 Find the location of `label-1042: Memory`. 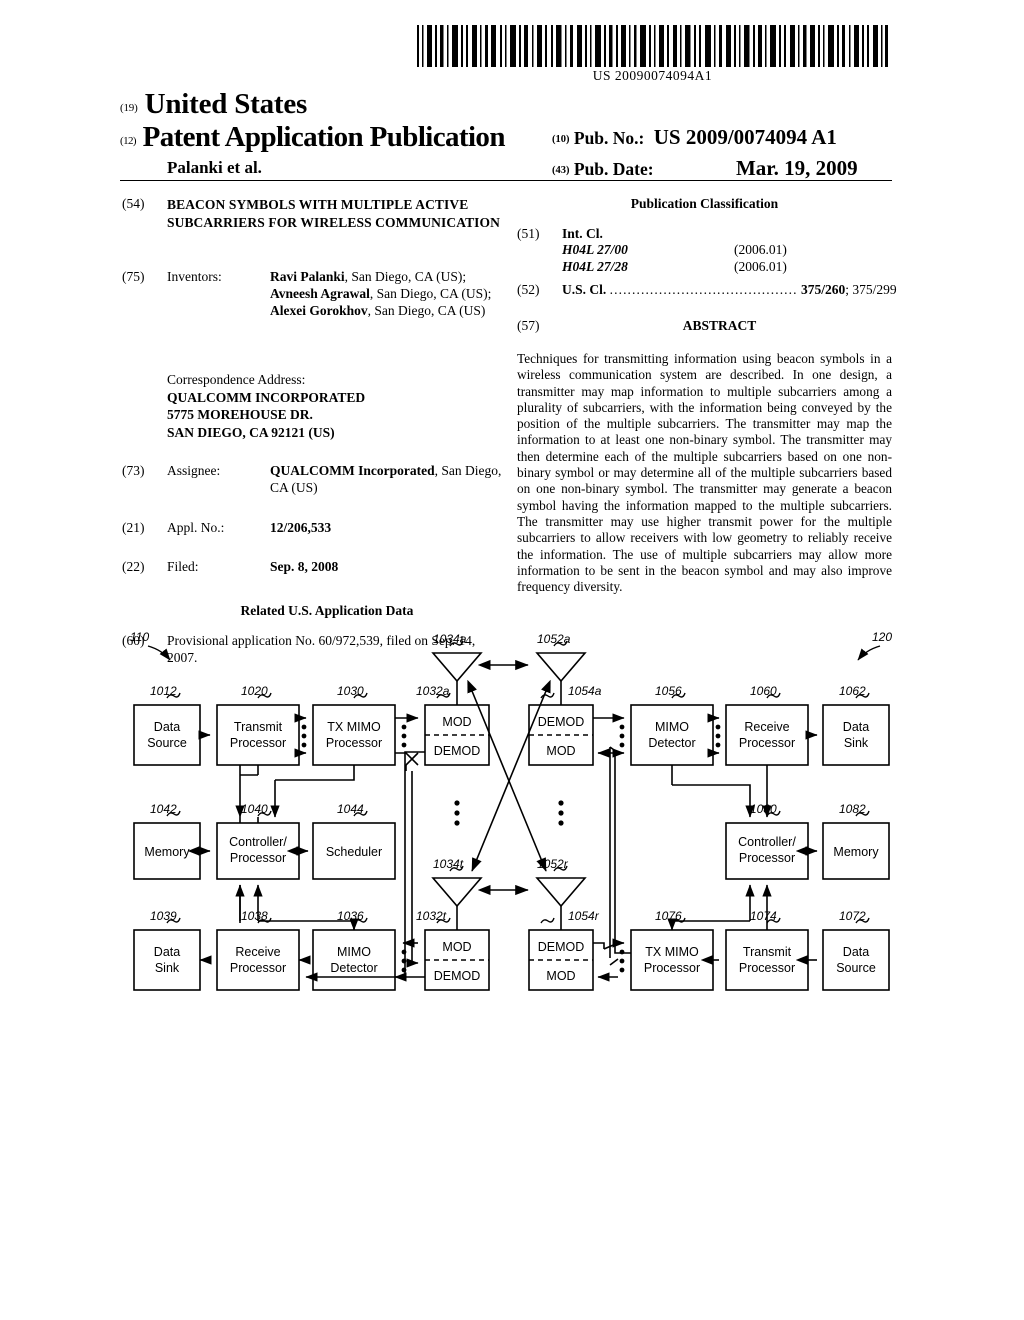

label-1042: Memory is located at coordinates (167, 852).